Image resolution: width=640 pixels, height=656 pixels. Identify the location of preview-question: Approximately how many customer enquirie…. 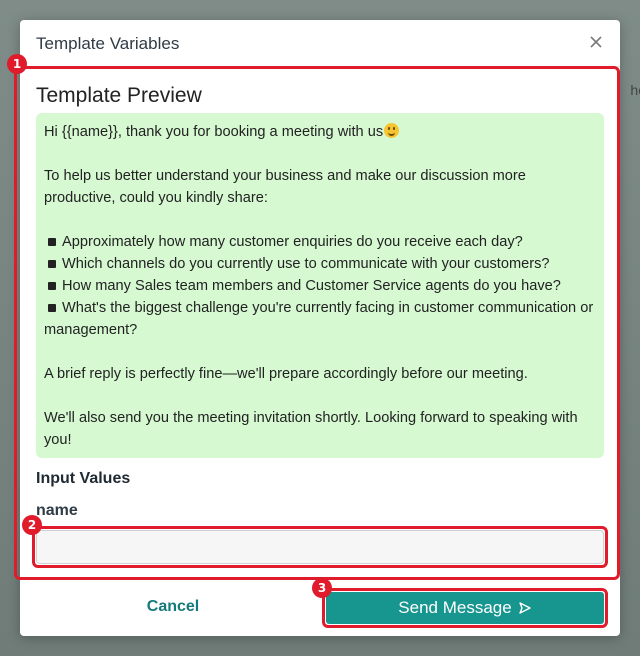
(320, 242).